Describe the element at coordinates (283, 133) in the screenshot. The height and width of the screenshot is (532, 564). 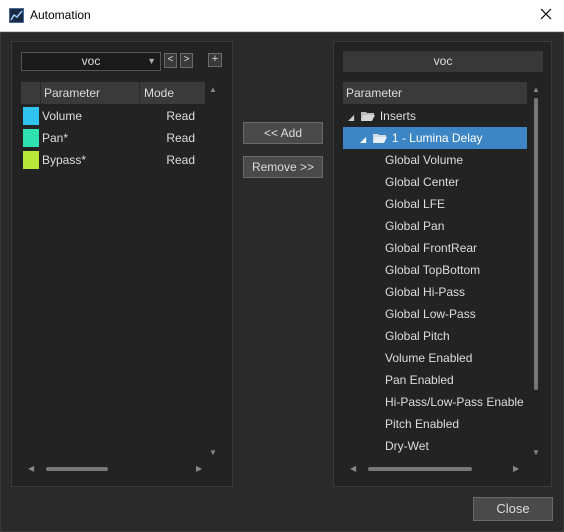
I see `add-button: << Add` at that location.